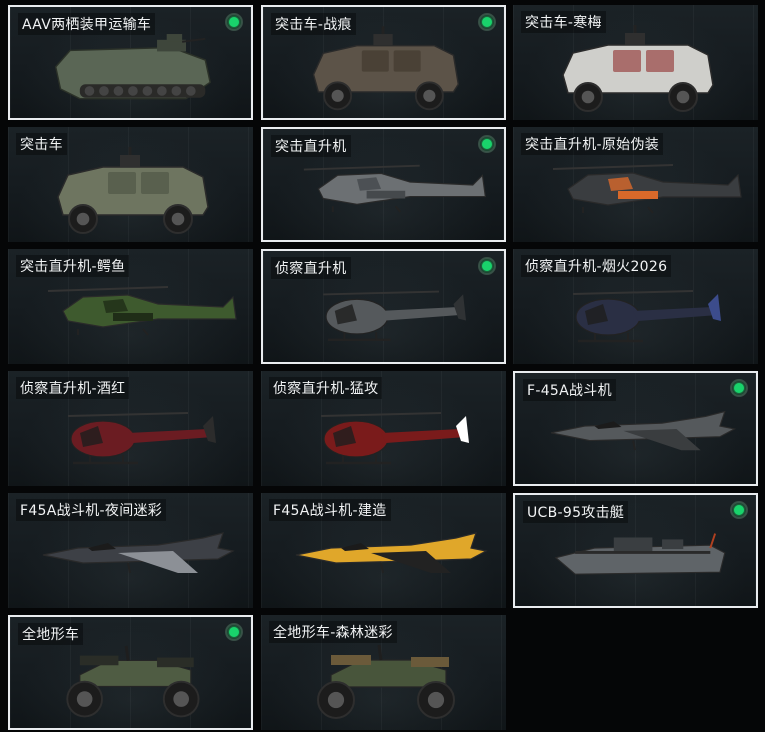 The width and height of the screenshot is (765, 732). Describe the element at coordinates (130, 428) in the screenshot. I see `vehicle-card: 侦察直升机-酒红` at that location.